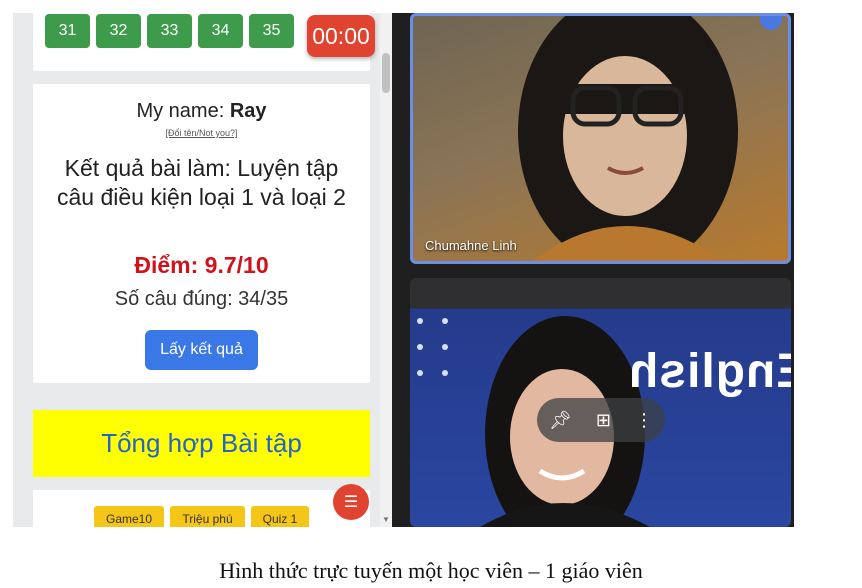  I want to click on pin-icon: 📌︎, so click(560, 420).